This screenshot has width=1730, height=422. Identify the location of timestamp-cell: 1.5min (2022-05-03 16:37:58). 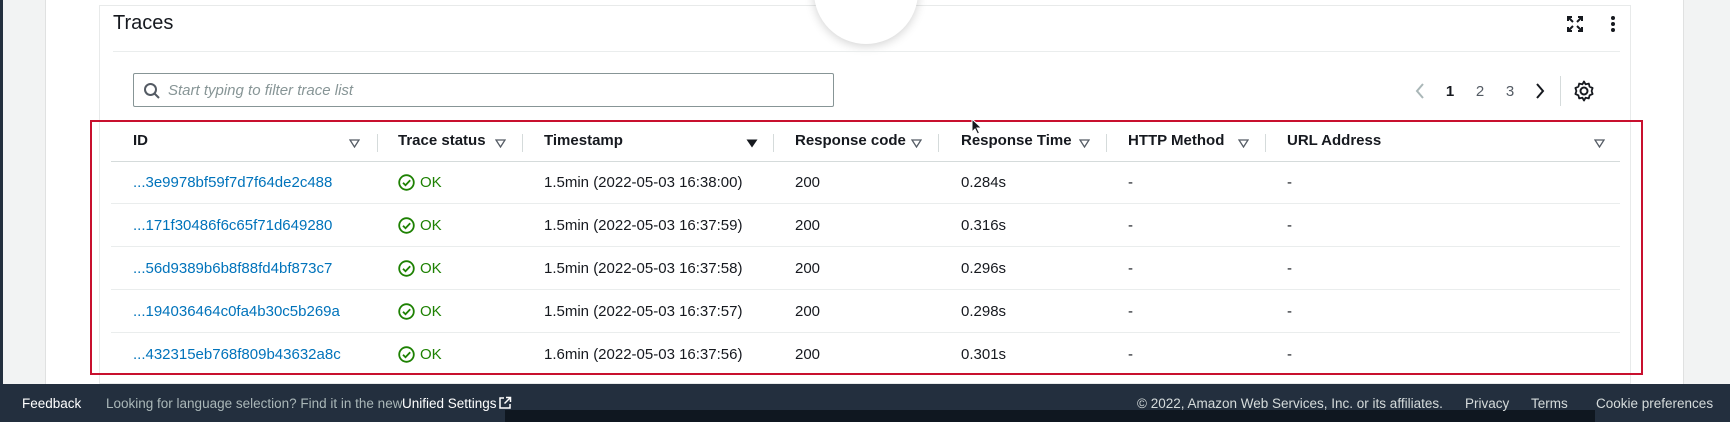
(643, 268).